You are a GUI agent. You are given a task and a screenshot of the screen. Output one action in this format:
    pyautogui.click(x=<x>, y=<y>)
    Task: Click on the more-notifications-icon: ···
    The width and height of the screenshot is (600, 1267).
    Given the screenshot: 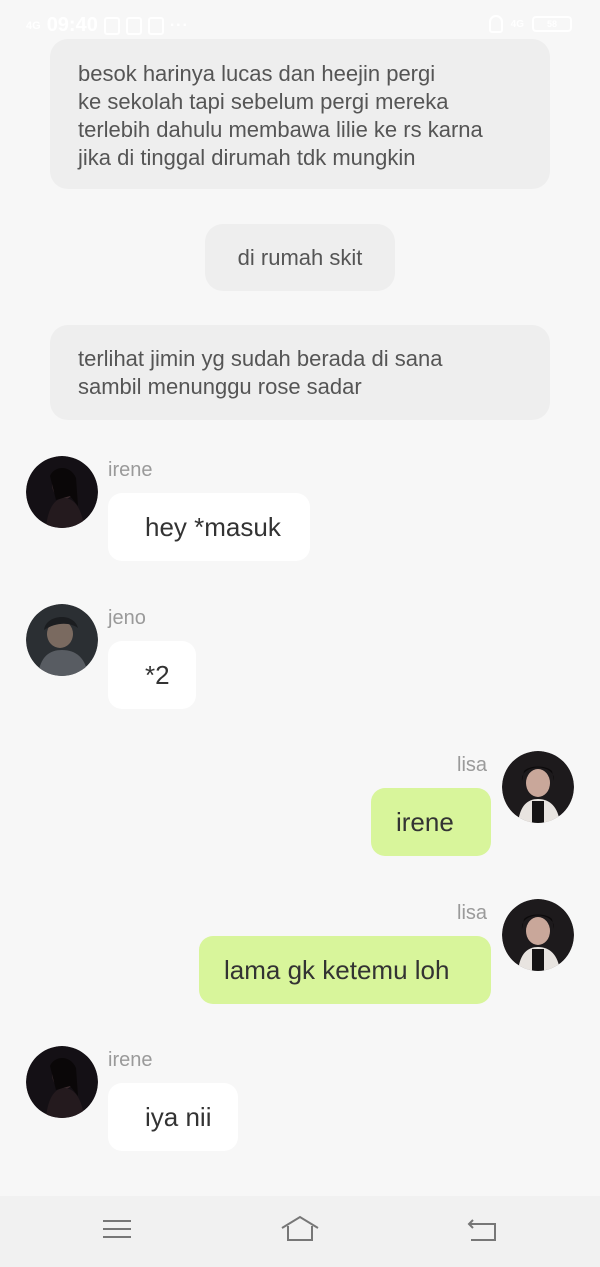 What is the action you would take?
    pyautogui.click(x=179, y=25)
    